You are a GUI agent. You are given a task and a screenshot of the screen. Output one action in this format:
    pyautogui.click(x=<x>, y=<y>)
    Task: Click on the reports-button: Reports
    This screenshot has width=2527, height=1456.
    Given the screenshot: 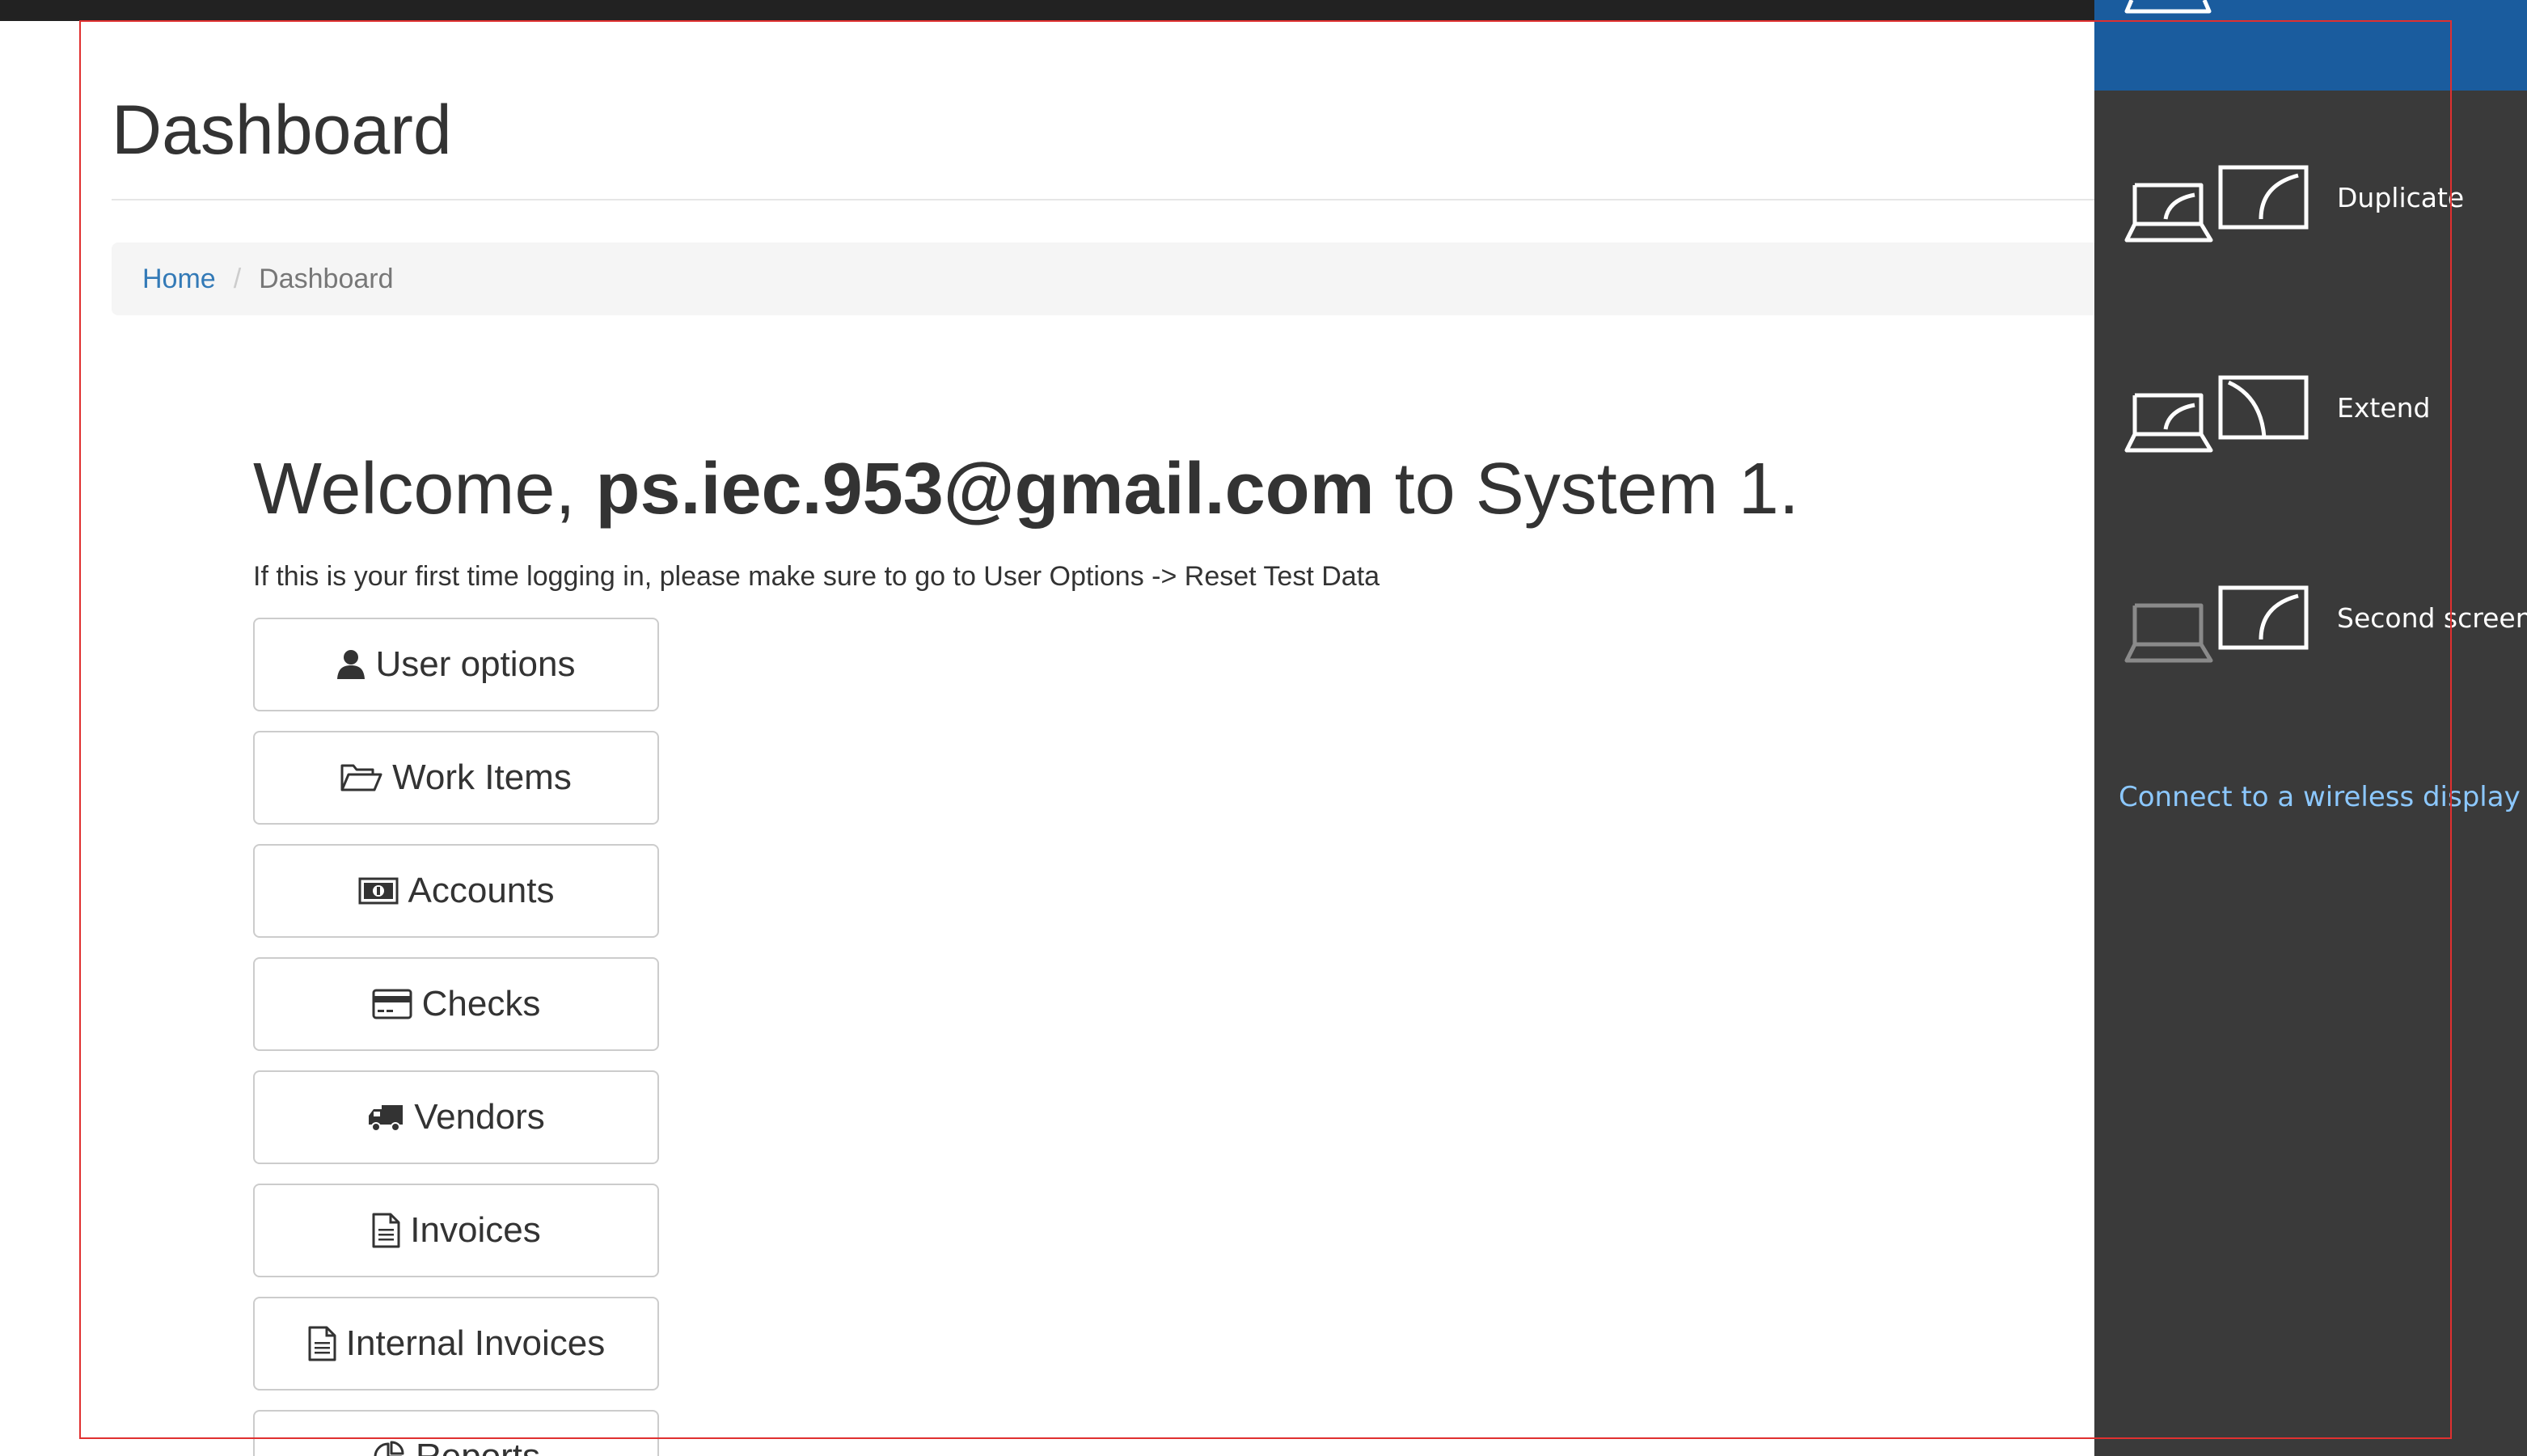 What is the action you would take?
    pyautogui.click(x=456, y=1433)
    